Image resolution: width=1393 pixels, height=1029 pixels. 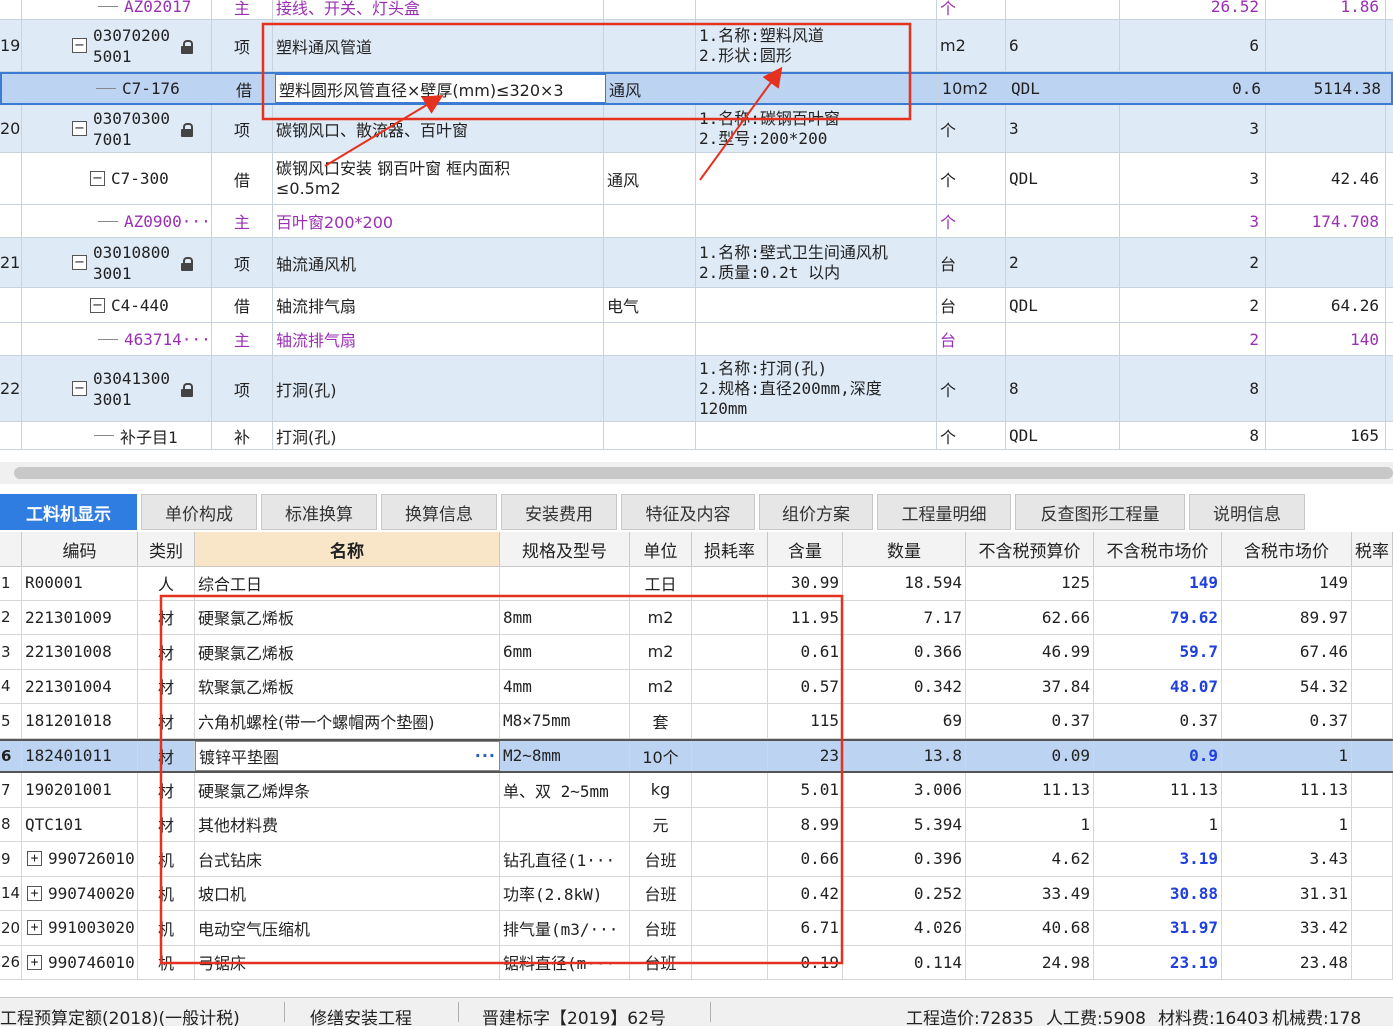 I want to click on code-cell: C7-176, so click(x=119, y=88).